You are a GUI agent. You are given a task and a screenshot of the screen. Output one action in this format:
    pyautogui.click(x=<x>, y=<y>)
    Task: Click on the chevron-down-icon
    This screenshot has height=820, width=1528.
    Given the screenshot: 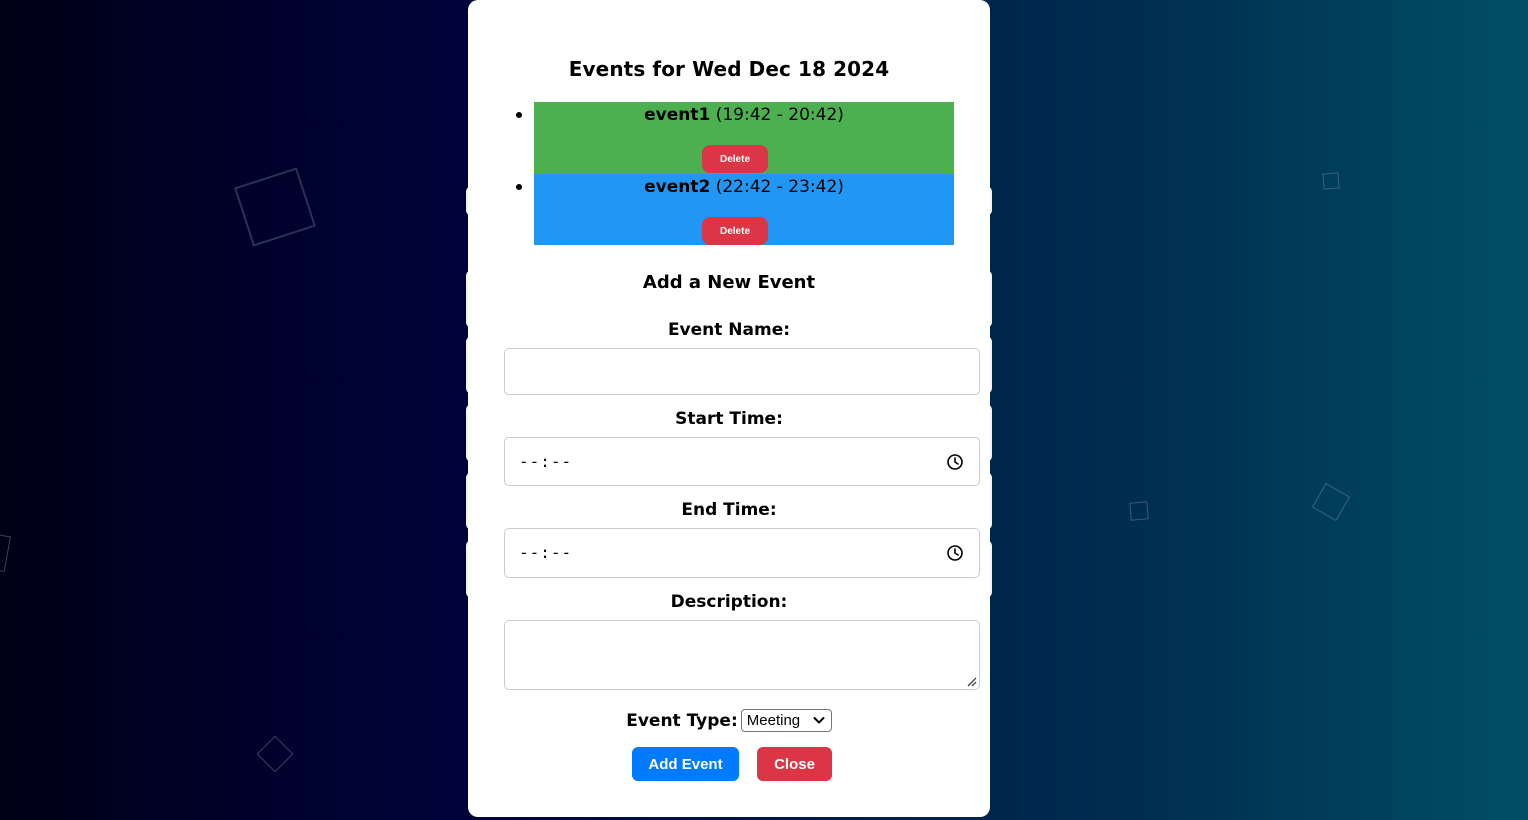 What is the action you would take?
    pyautogui.click(x=819, y=720)
    